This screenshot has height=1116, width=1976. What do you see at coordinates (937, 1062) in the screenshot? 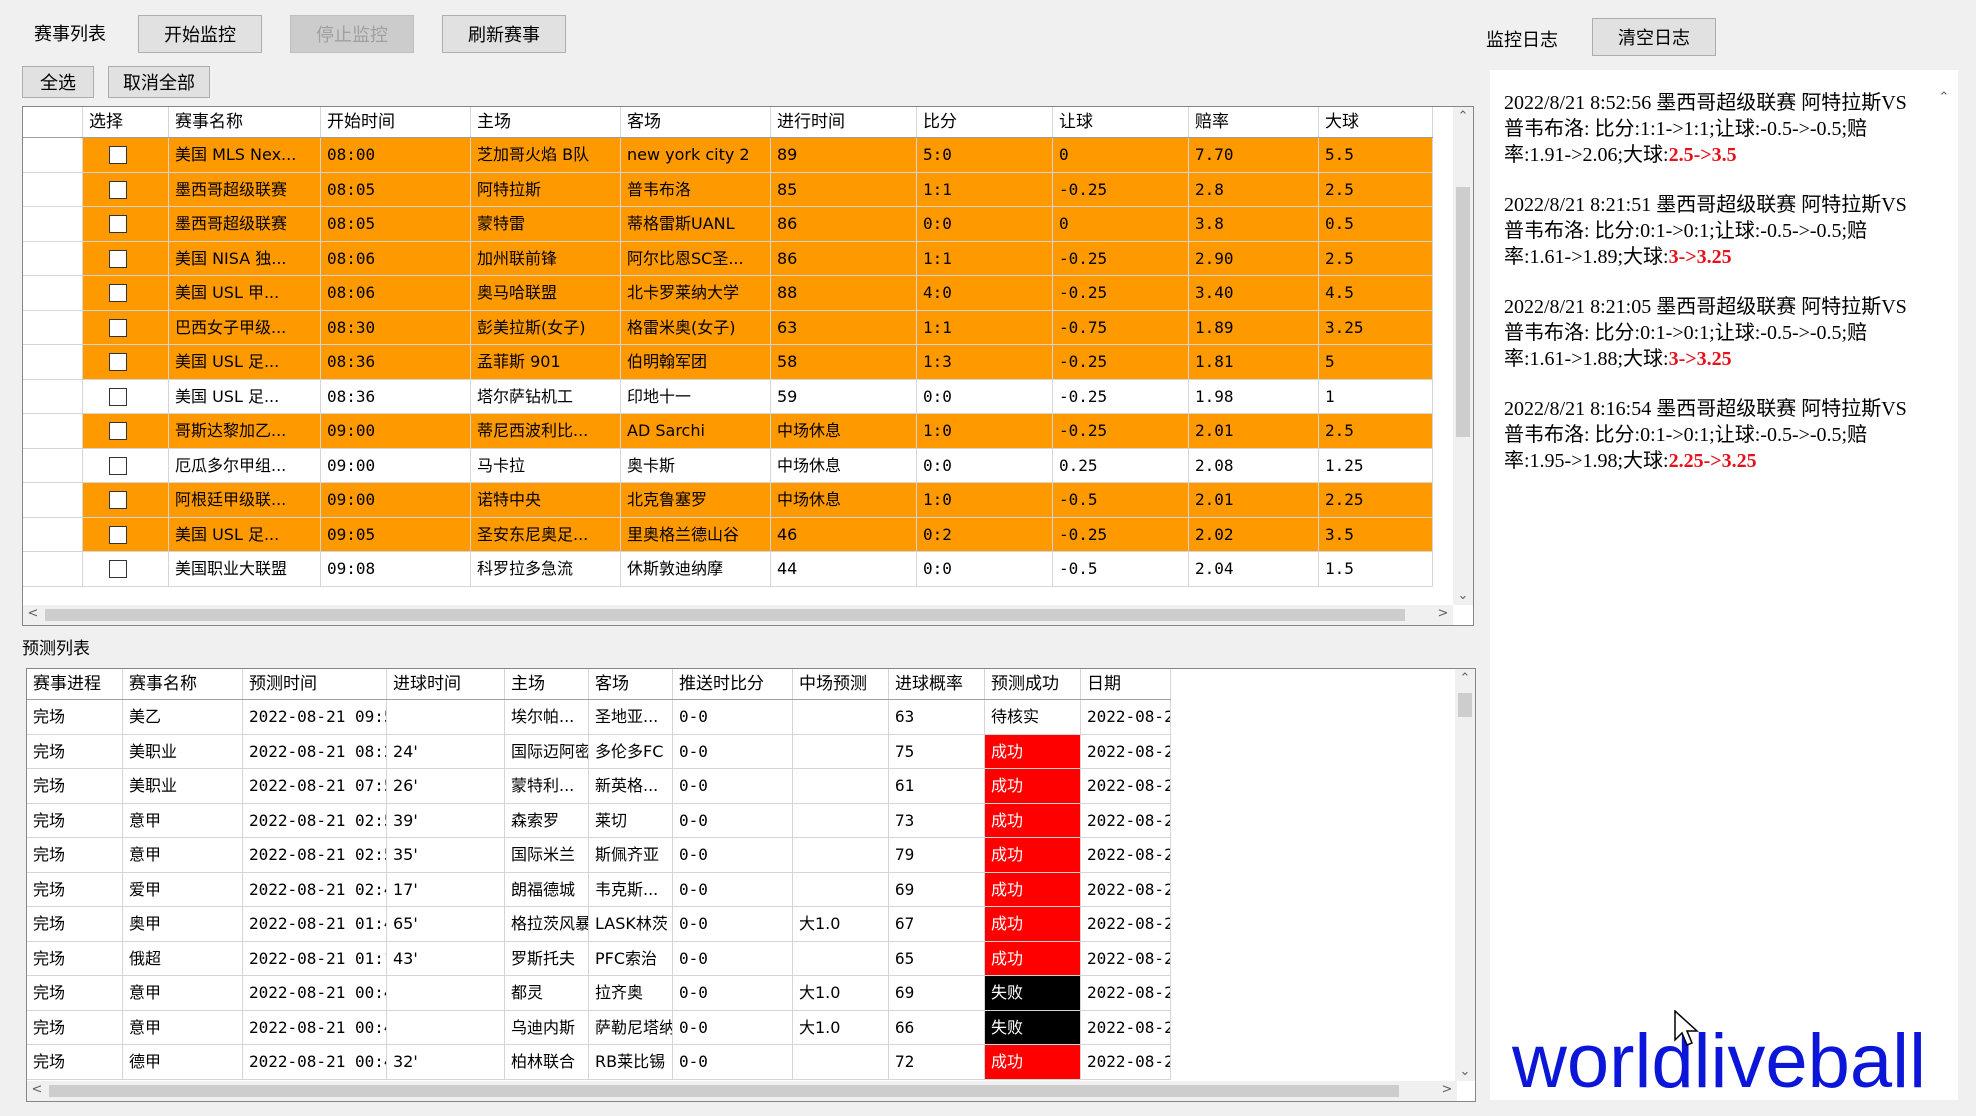
I see `cell-prob: 72` at bounding box center [937, 1062].